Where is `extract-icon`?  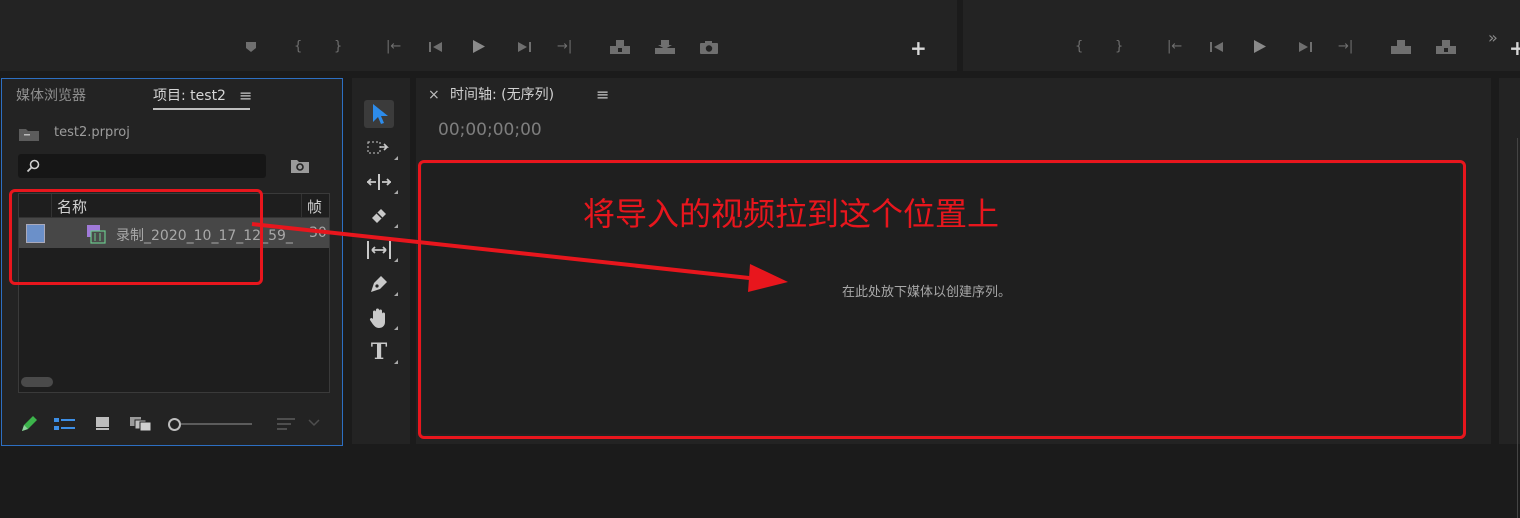
extract-icon is located at coordinates (1446, 47).